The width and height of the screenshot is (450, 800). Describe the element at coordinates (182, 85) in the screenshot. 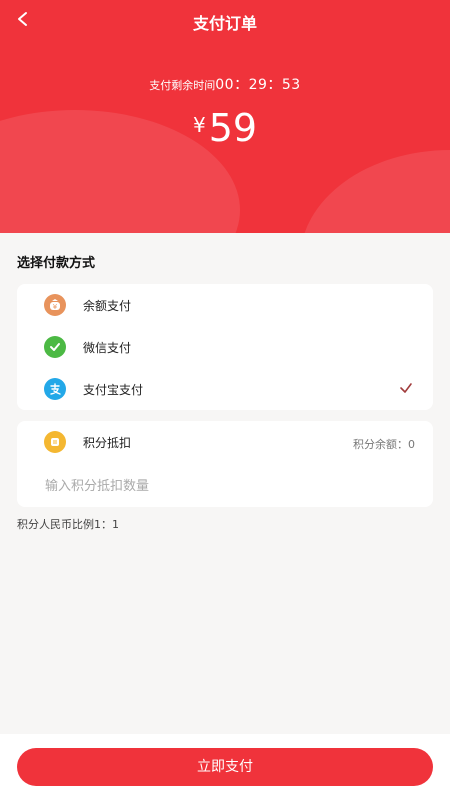

I see `countdown-label: 支付剩余时间` at that location.